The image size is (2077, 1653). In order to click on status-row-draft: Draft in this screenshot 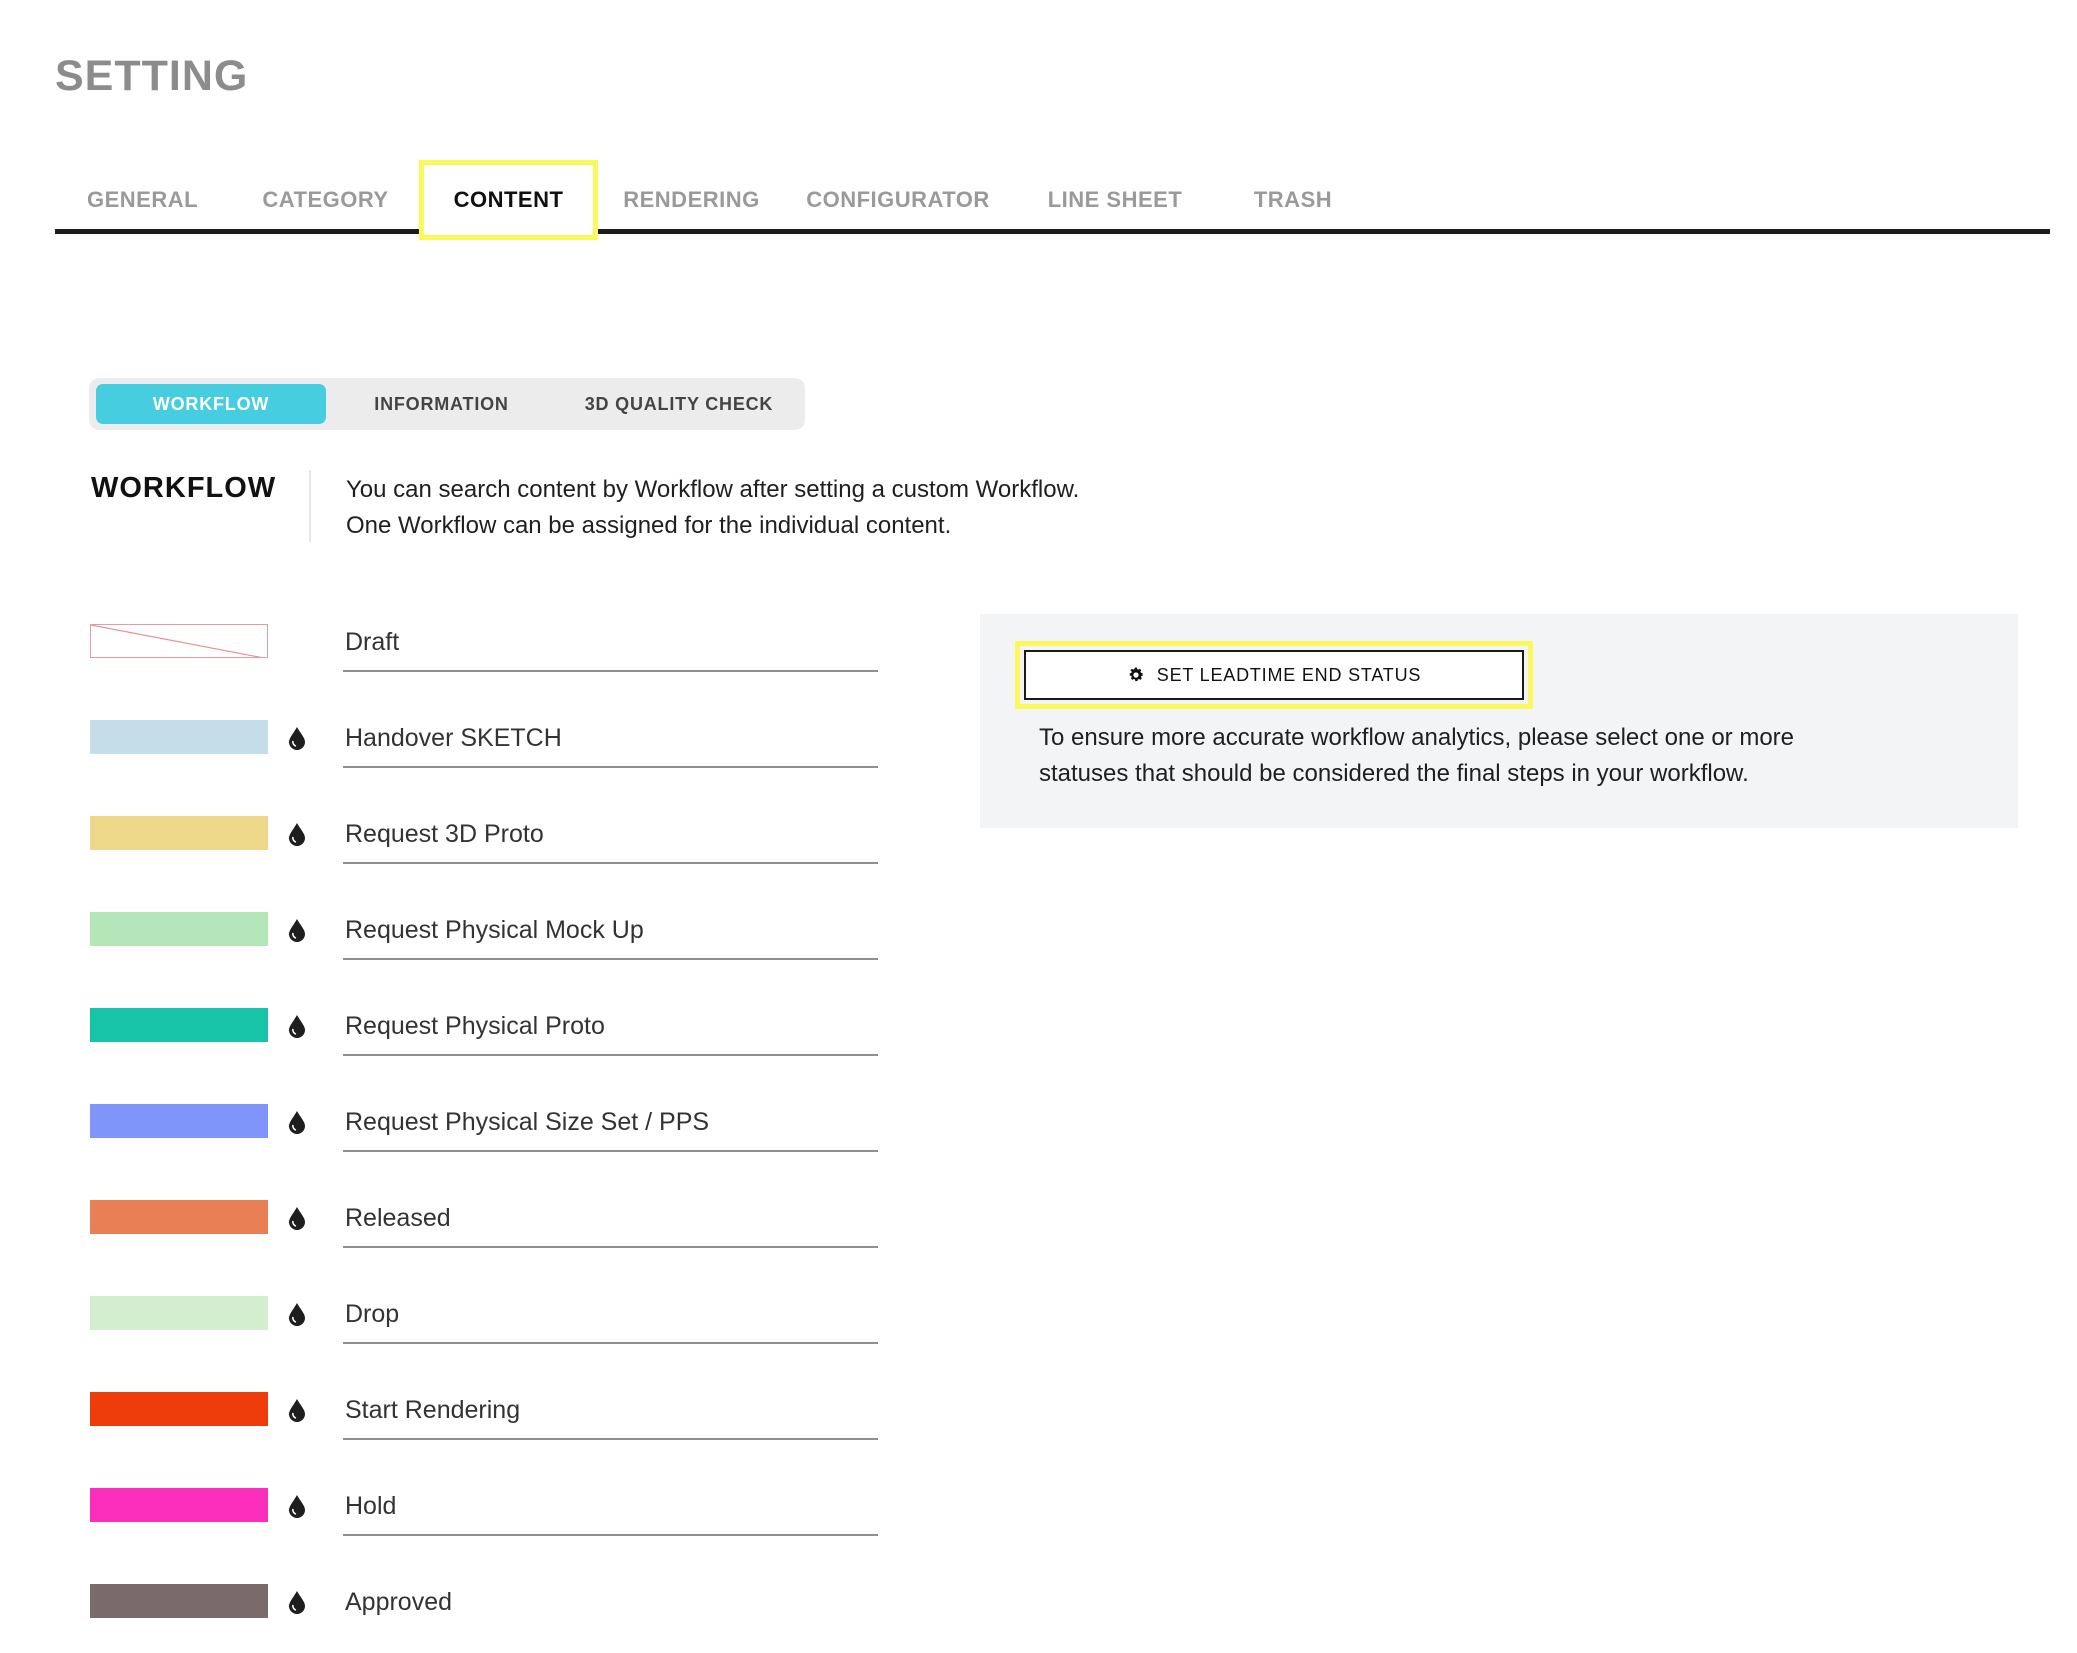, I will do `click(485, 645)`.